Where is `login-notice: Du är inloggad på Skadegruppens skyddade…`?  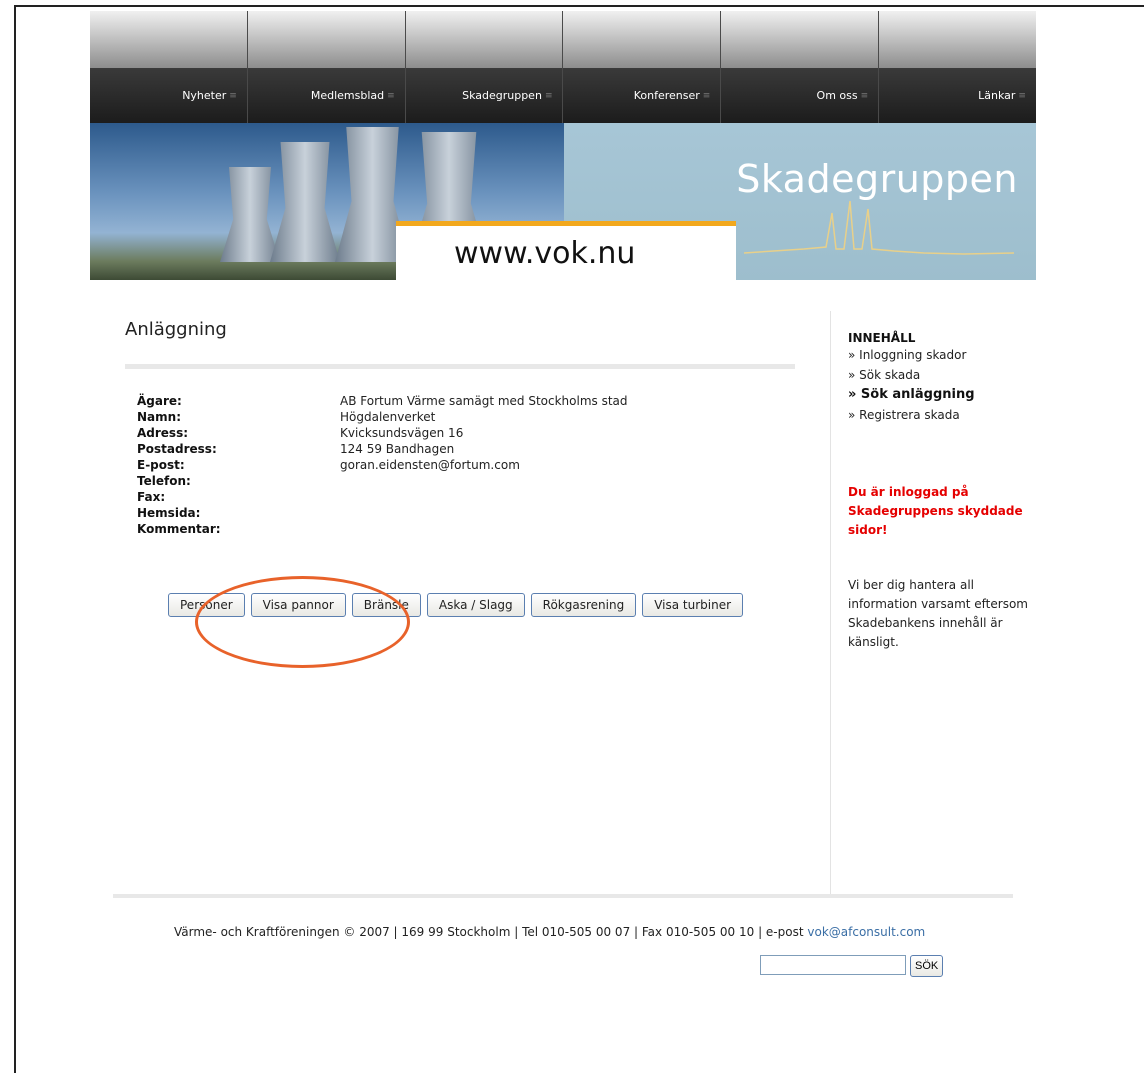 login-notice: Du är inloggad på Skadegruppens skyddade… is located at coordinates (935, 511).